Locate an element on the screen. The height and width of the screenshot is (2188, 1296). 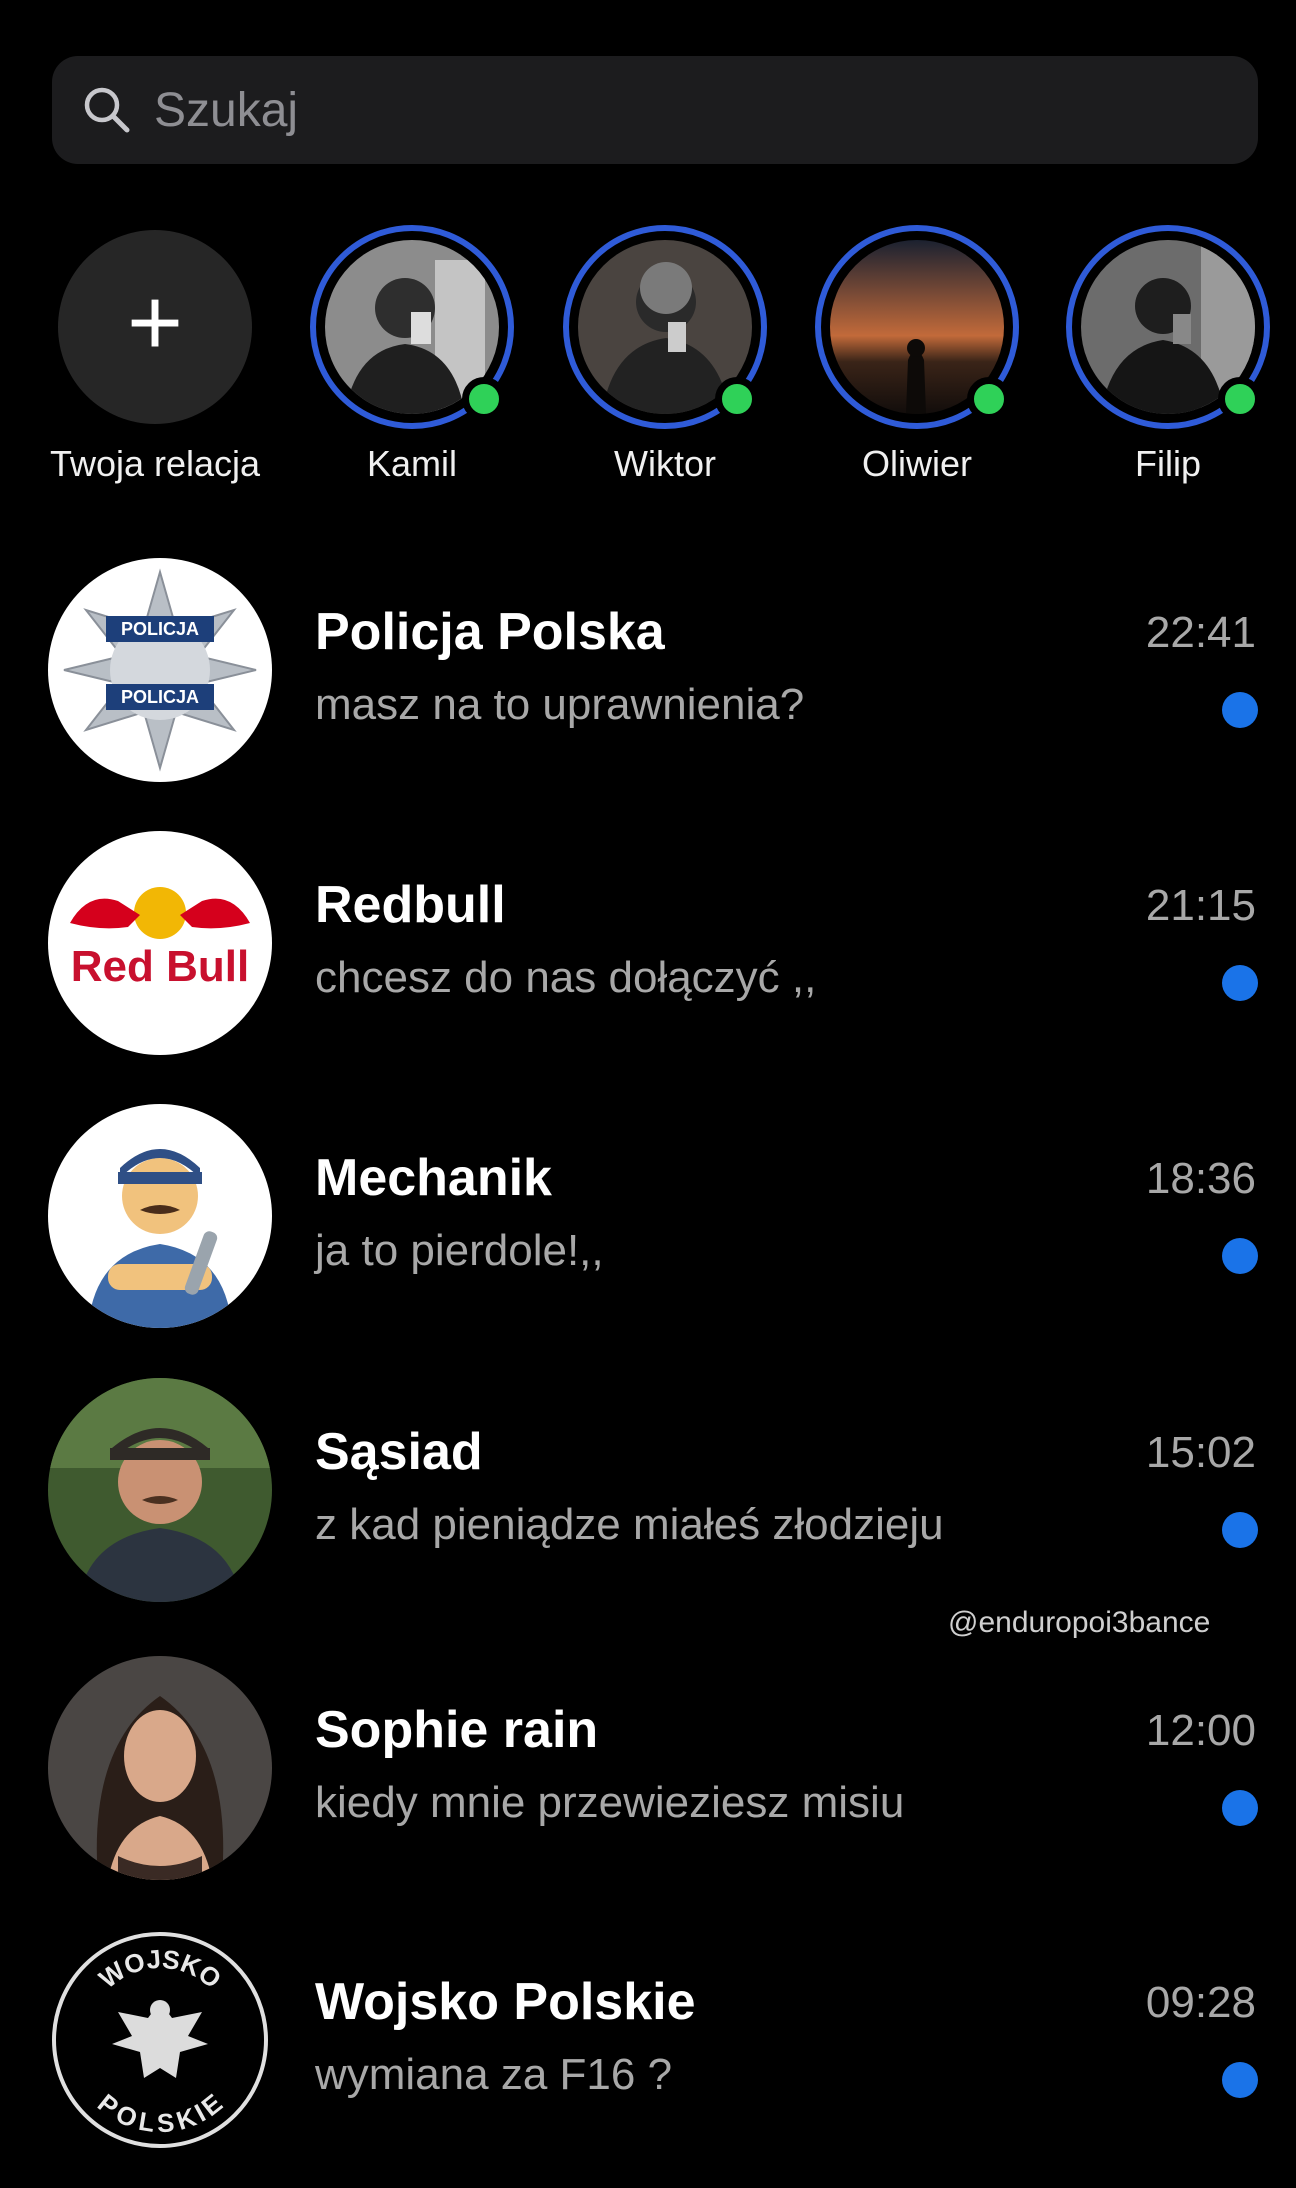
chat-time: 12:00 is located at coordinates (1200, 1730).